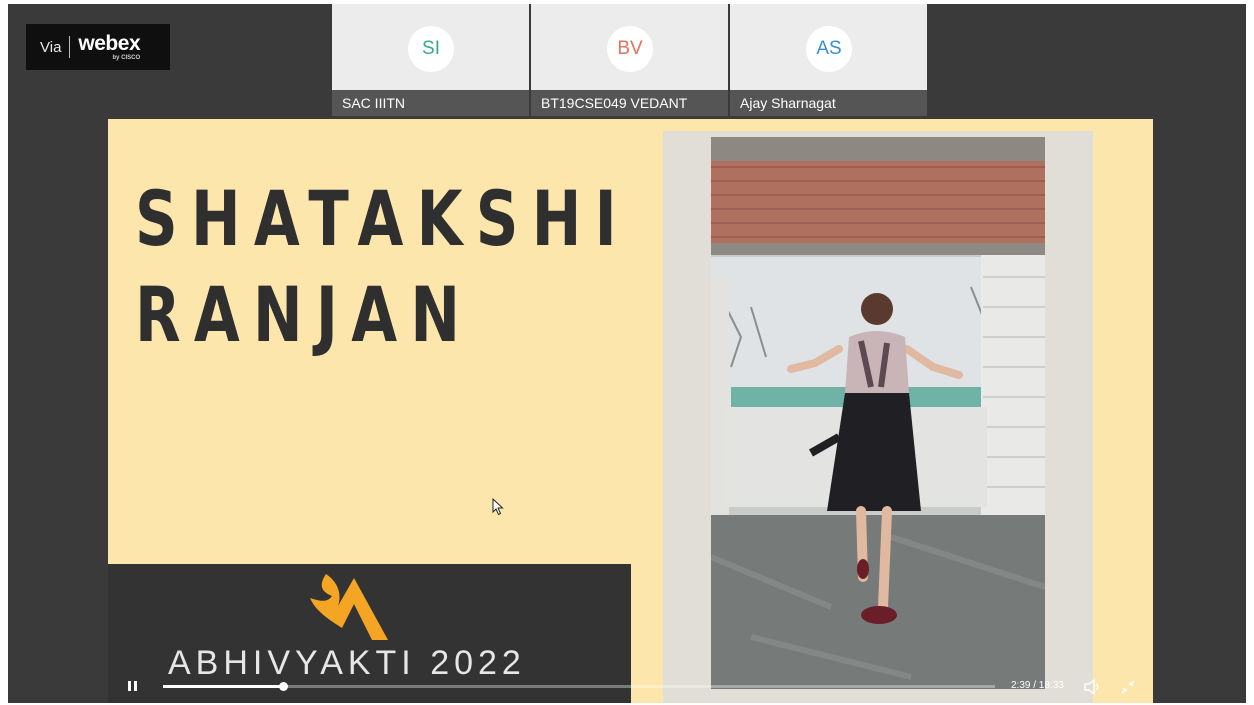 The image size is (1254, 705). Describe the element at coordinates (579, 686) in the screenshot. I see `seek-bar` at that location.